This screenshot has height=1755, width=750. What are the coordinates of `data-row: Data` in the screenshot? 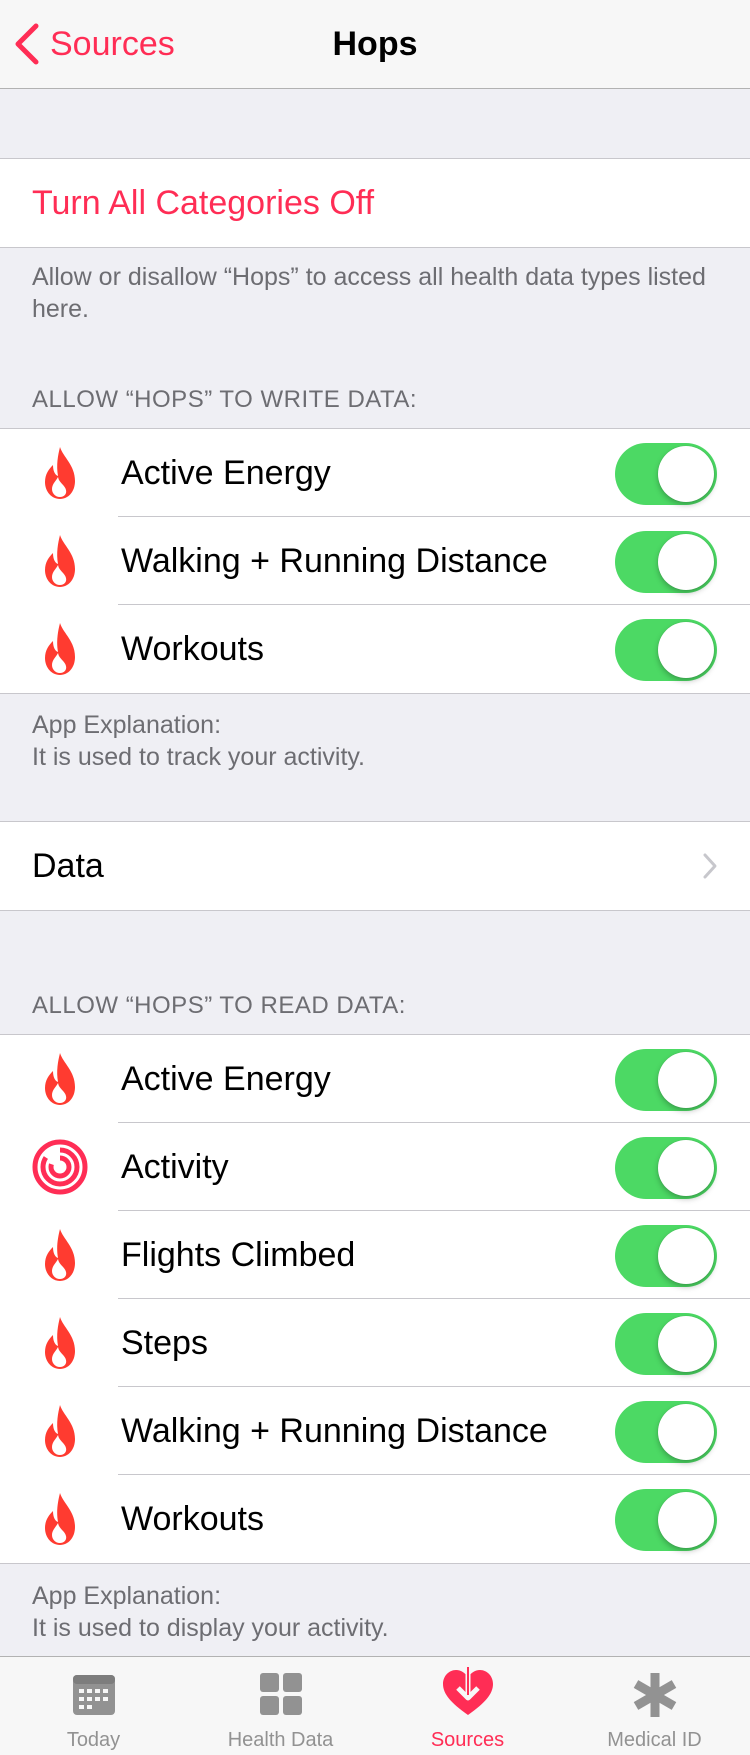 It's located at (375, 866).